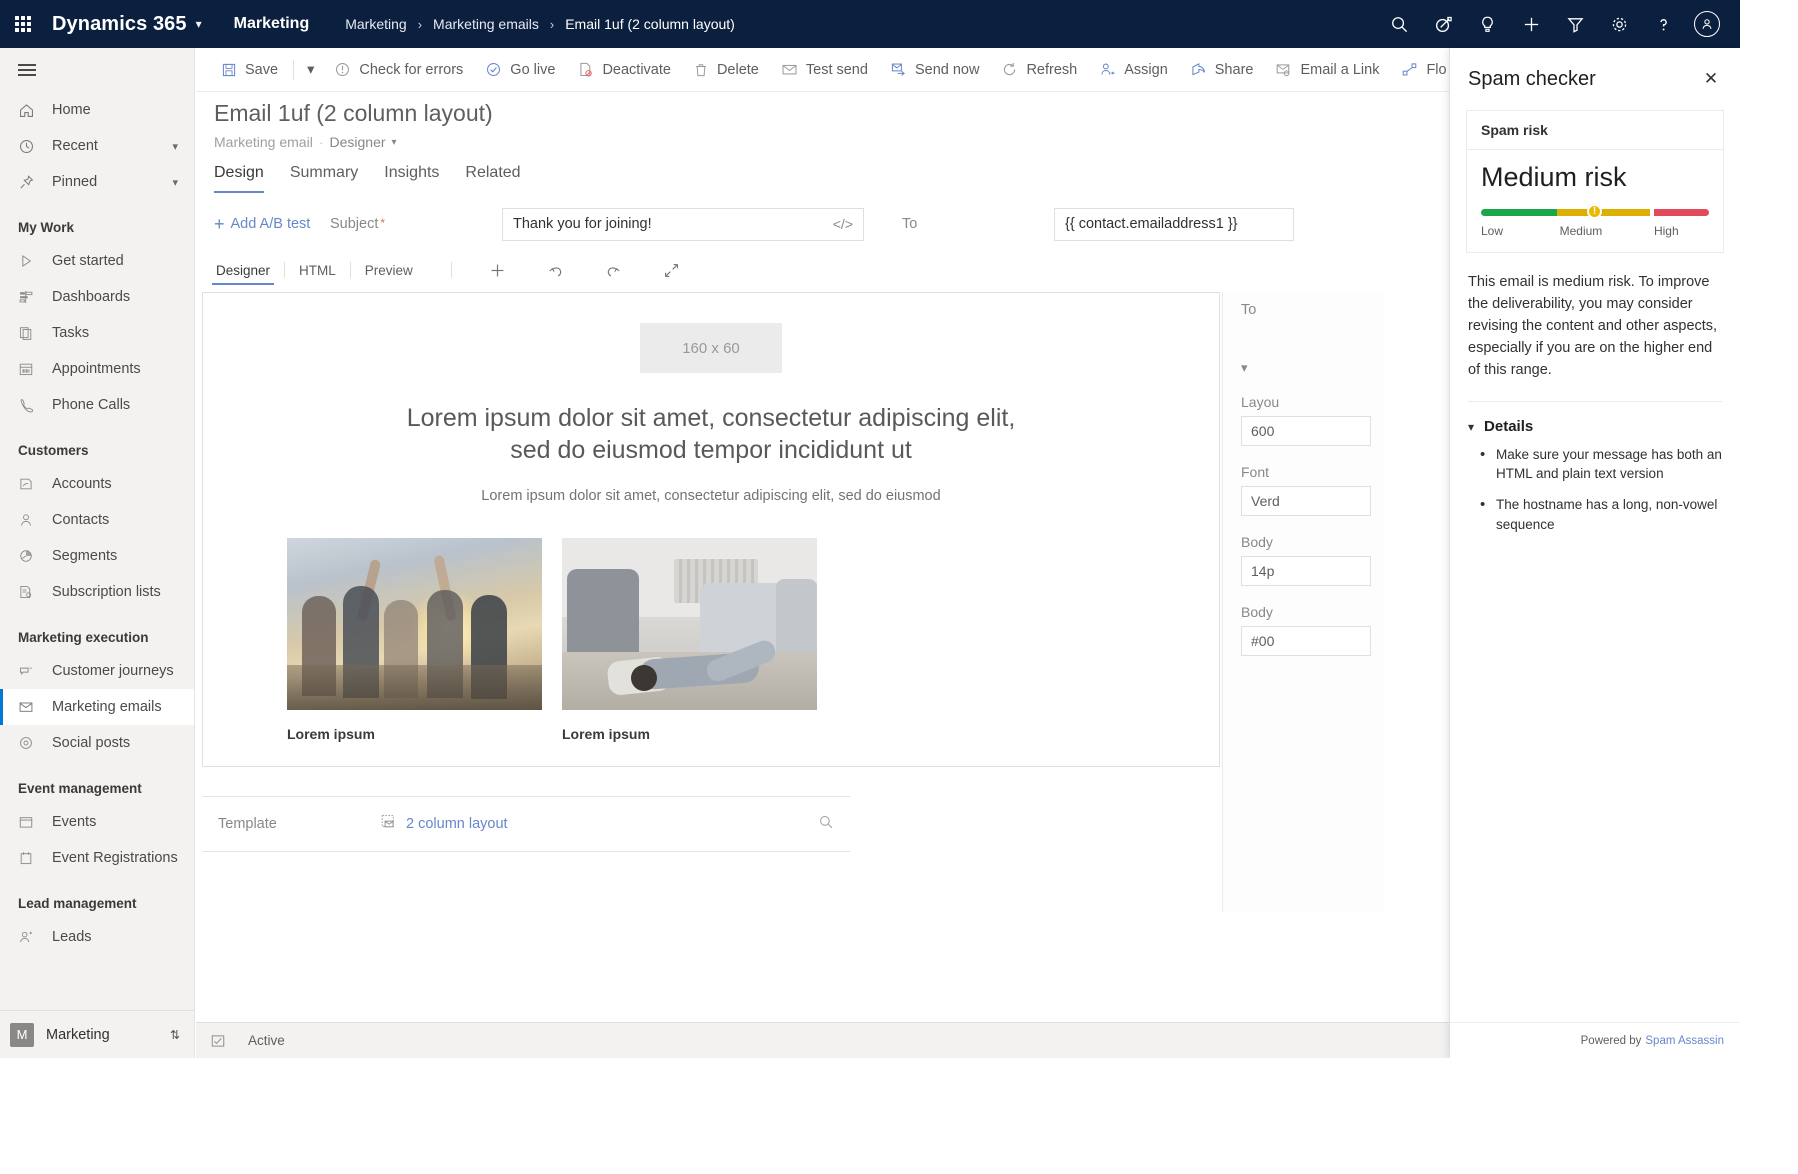  What do you see at coordinates (1222, 70) in the screenshot?
I see `share-button: Share` at bounding box center [1222, 70].